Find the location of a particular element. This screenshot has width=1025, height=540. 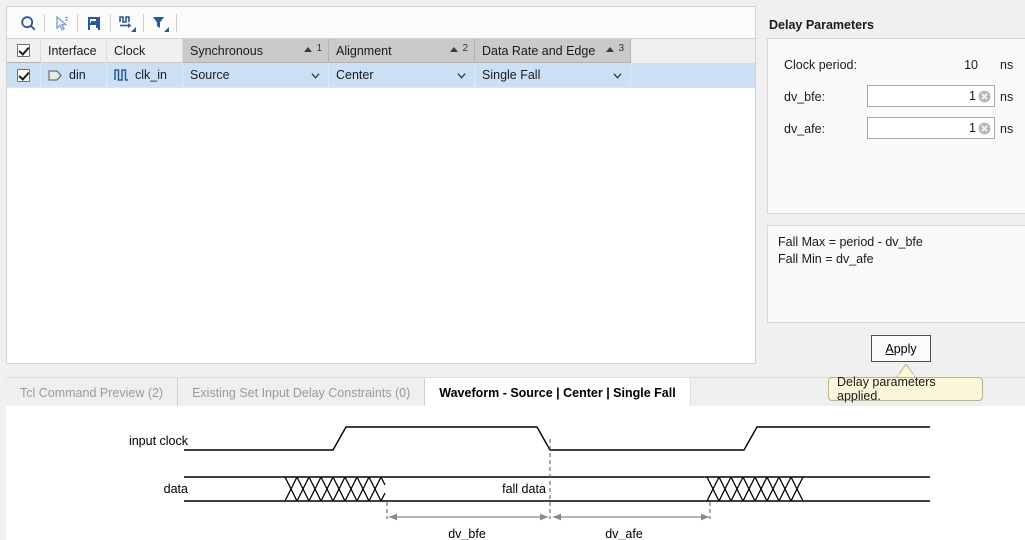

filter-icon is located at coordinates (160, 23).